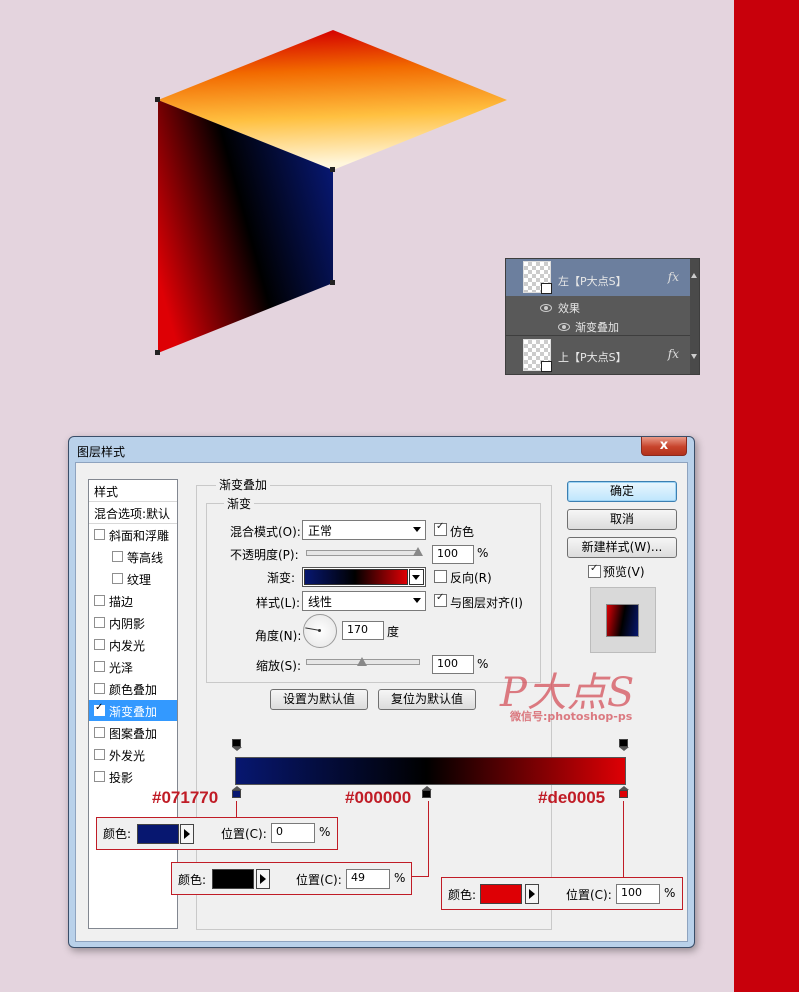 Image resolution: width=799 pixels, height=992 pixels. I want to click on opacity-input: 100, so click(453, 554).